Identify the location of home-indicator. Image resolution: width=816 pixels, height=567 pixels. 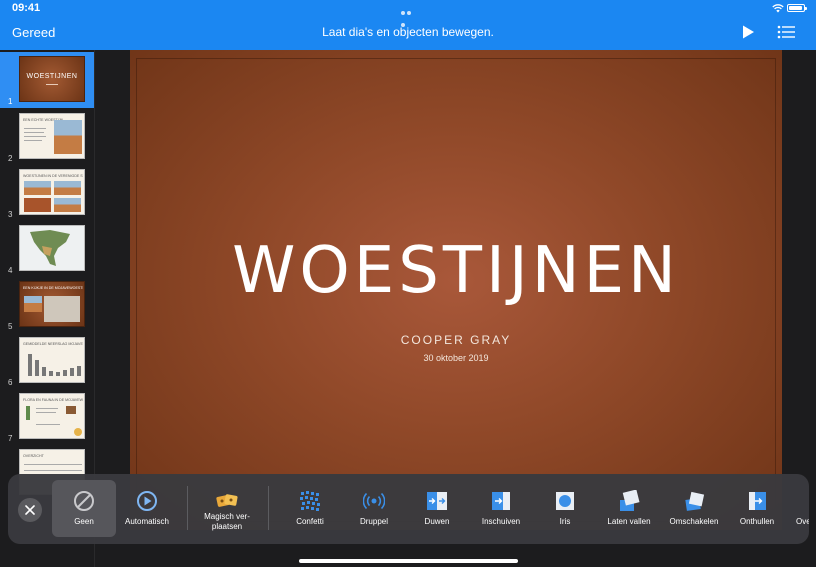
(408, 561).